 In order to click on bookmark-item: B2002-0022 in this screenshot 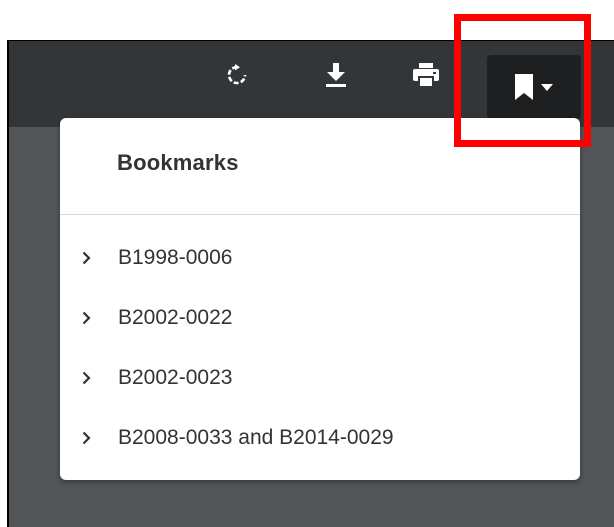, I will do `click(320, 318)`.